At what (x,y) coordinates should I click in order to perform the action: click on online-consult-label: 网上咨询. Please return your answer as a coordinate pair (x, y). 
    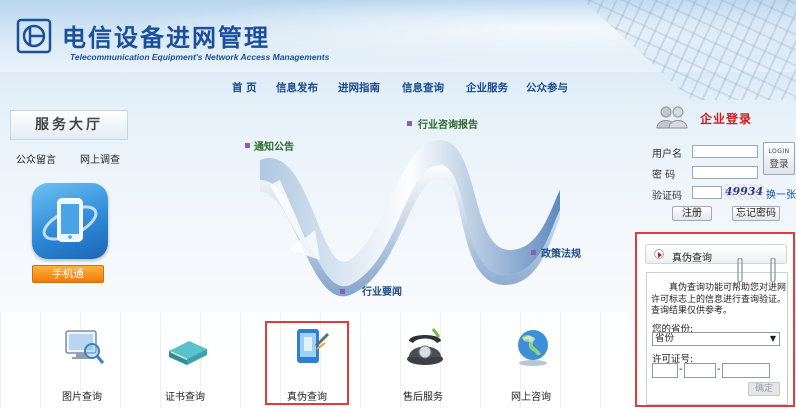
    Looking at the image, I should click on (531, 397).